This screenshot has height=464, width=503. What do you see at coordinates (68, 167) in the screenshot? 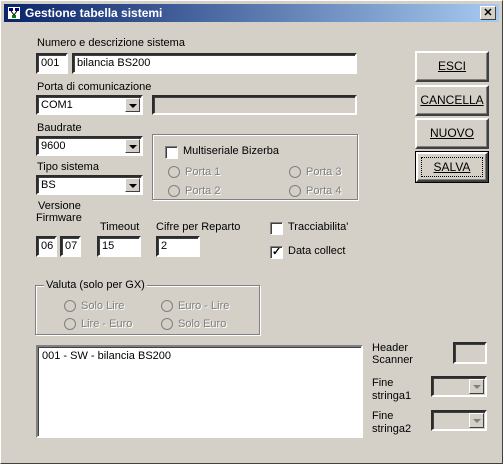
I see `tipo-label: Tipo sistema` at bounding box center [68, 167].